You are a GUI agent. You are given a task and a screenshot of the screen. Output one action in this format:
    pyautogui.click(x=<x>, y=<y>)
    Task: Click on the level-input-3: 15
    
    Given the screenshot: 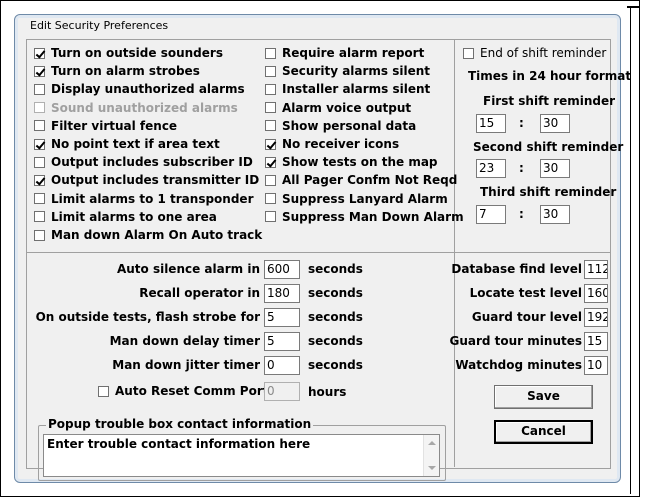 What is the action you would take?
    pyautogui.click(x=596, y=341)
    